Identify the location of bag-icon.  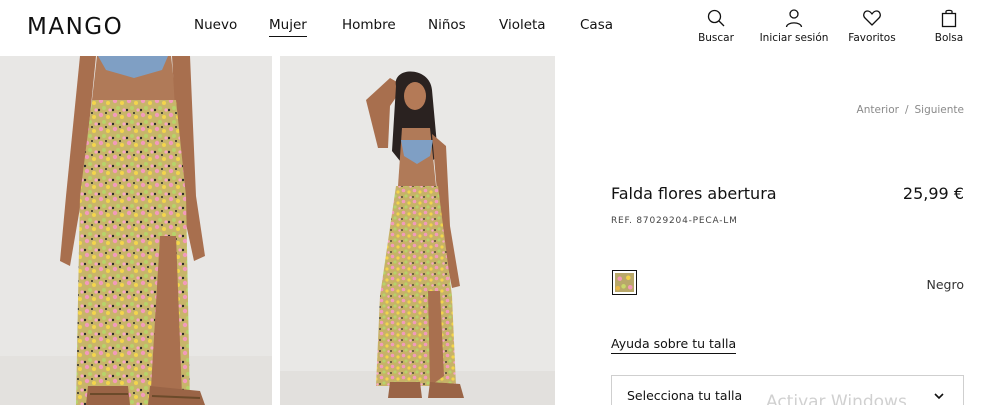
(949, 18).